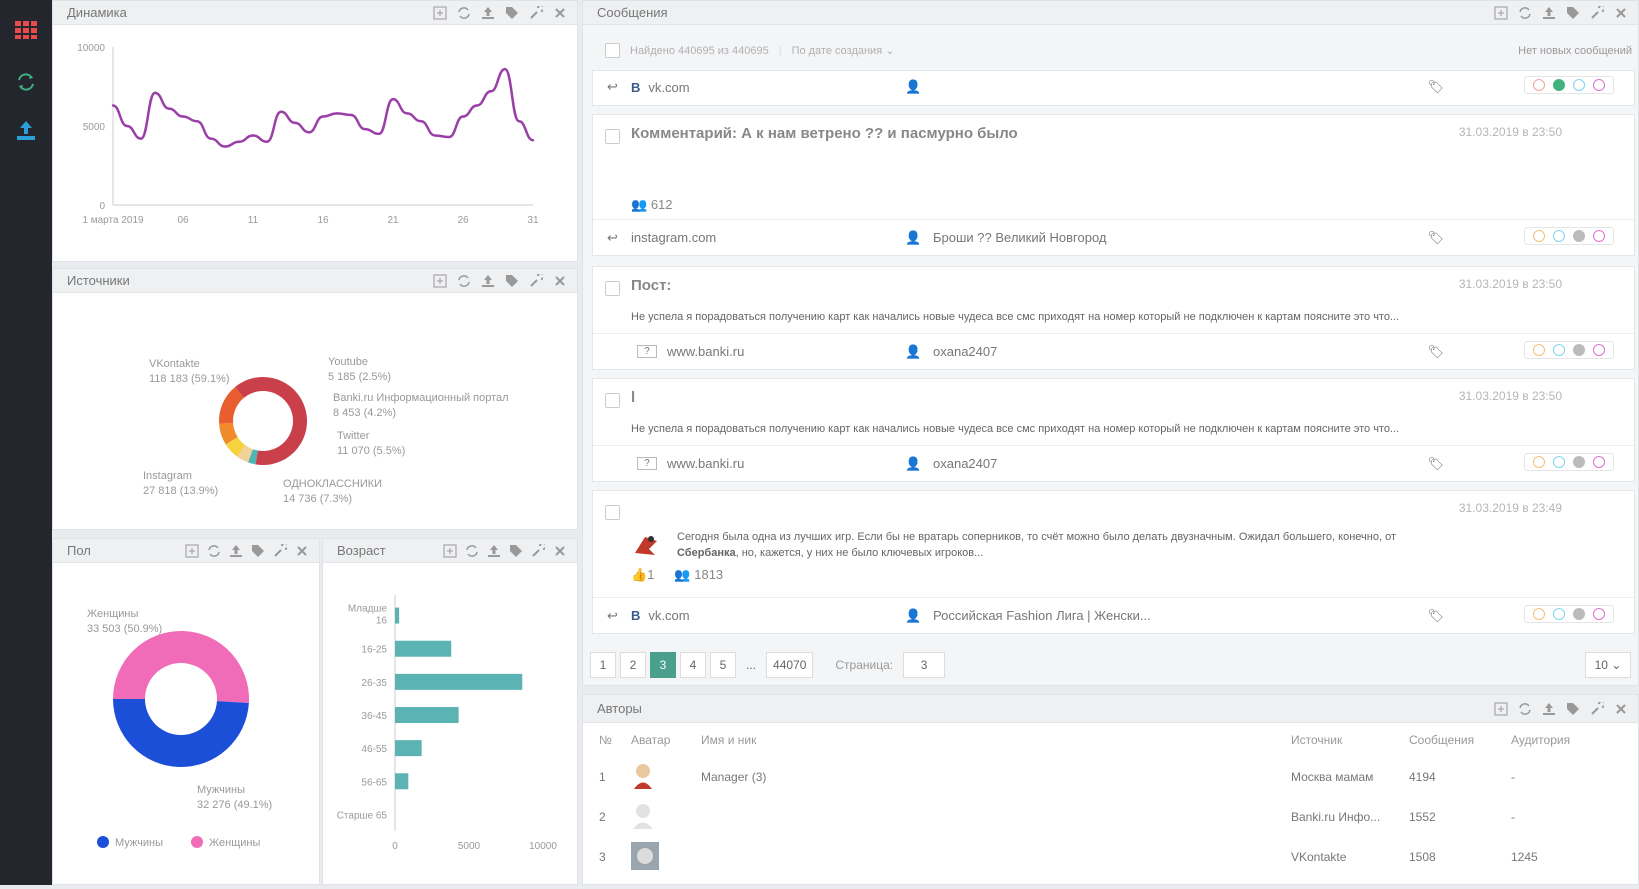  What do you see at coordinates (26, 30) in the screenshot?
I see `grid-icon` at bounding box center [26, 30].